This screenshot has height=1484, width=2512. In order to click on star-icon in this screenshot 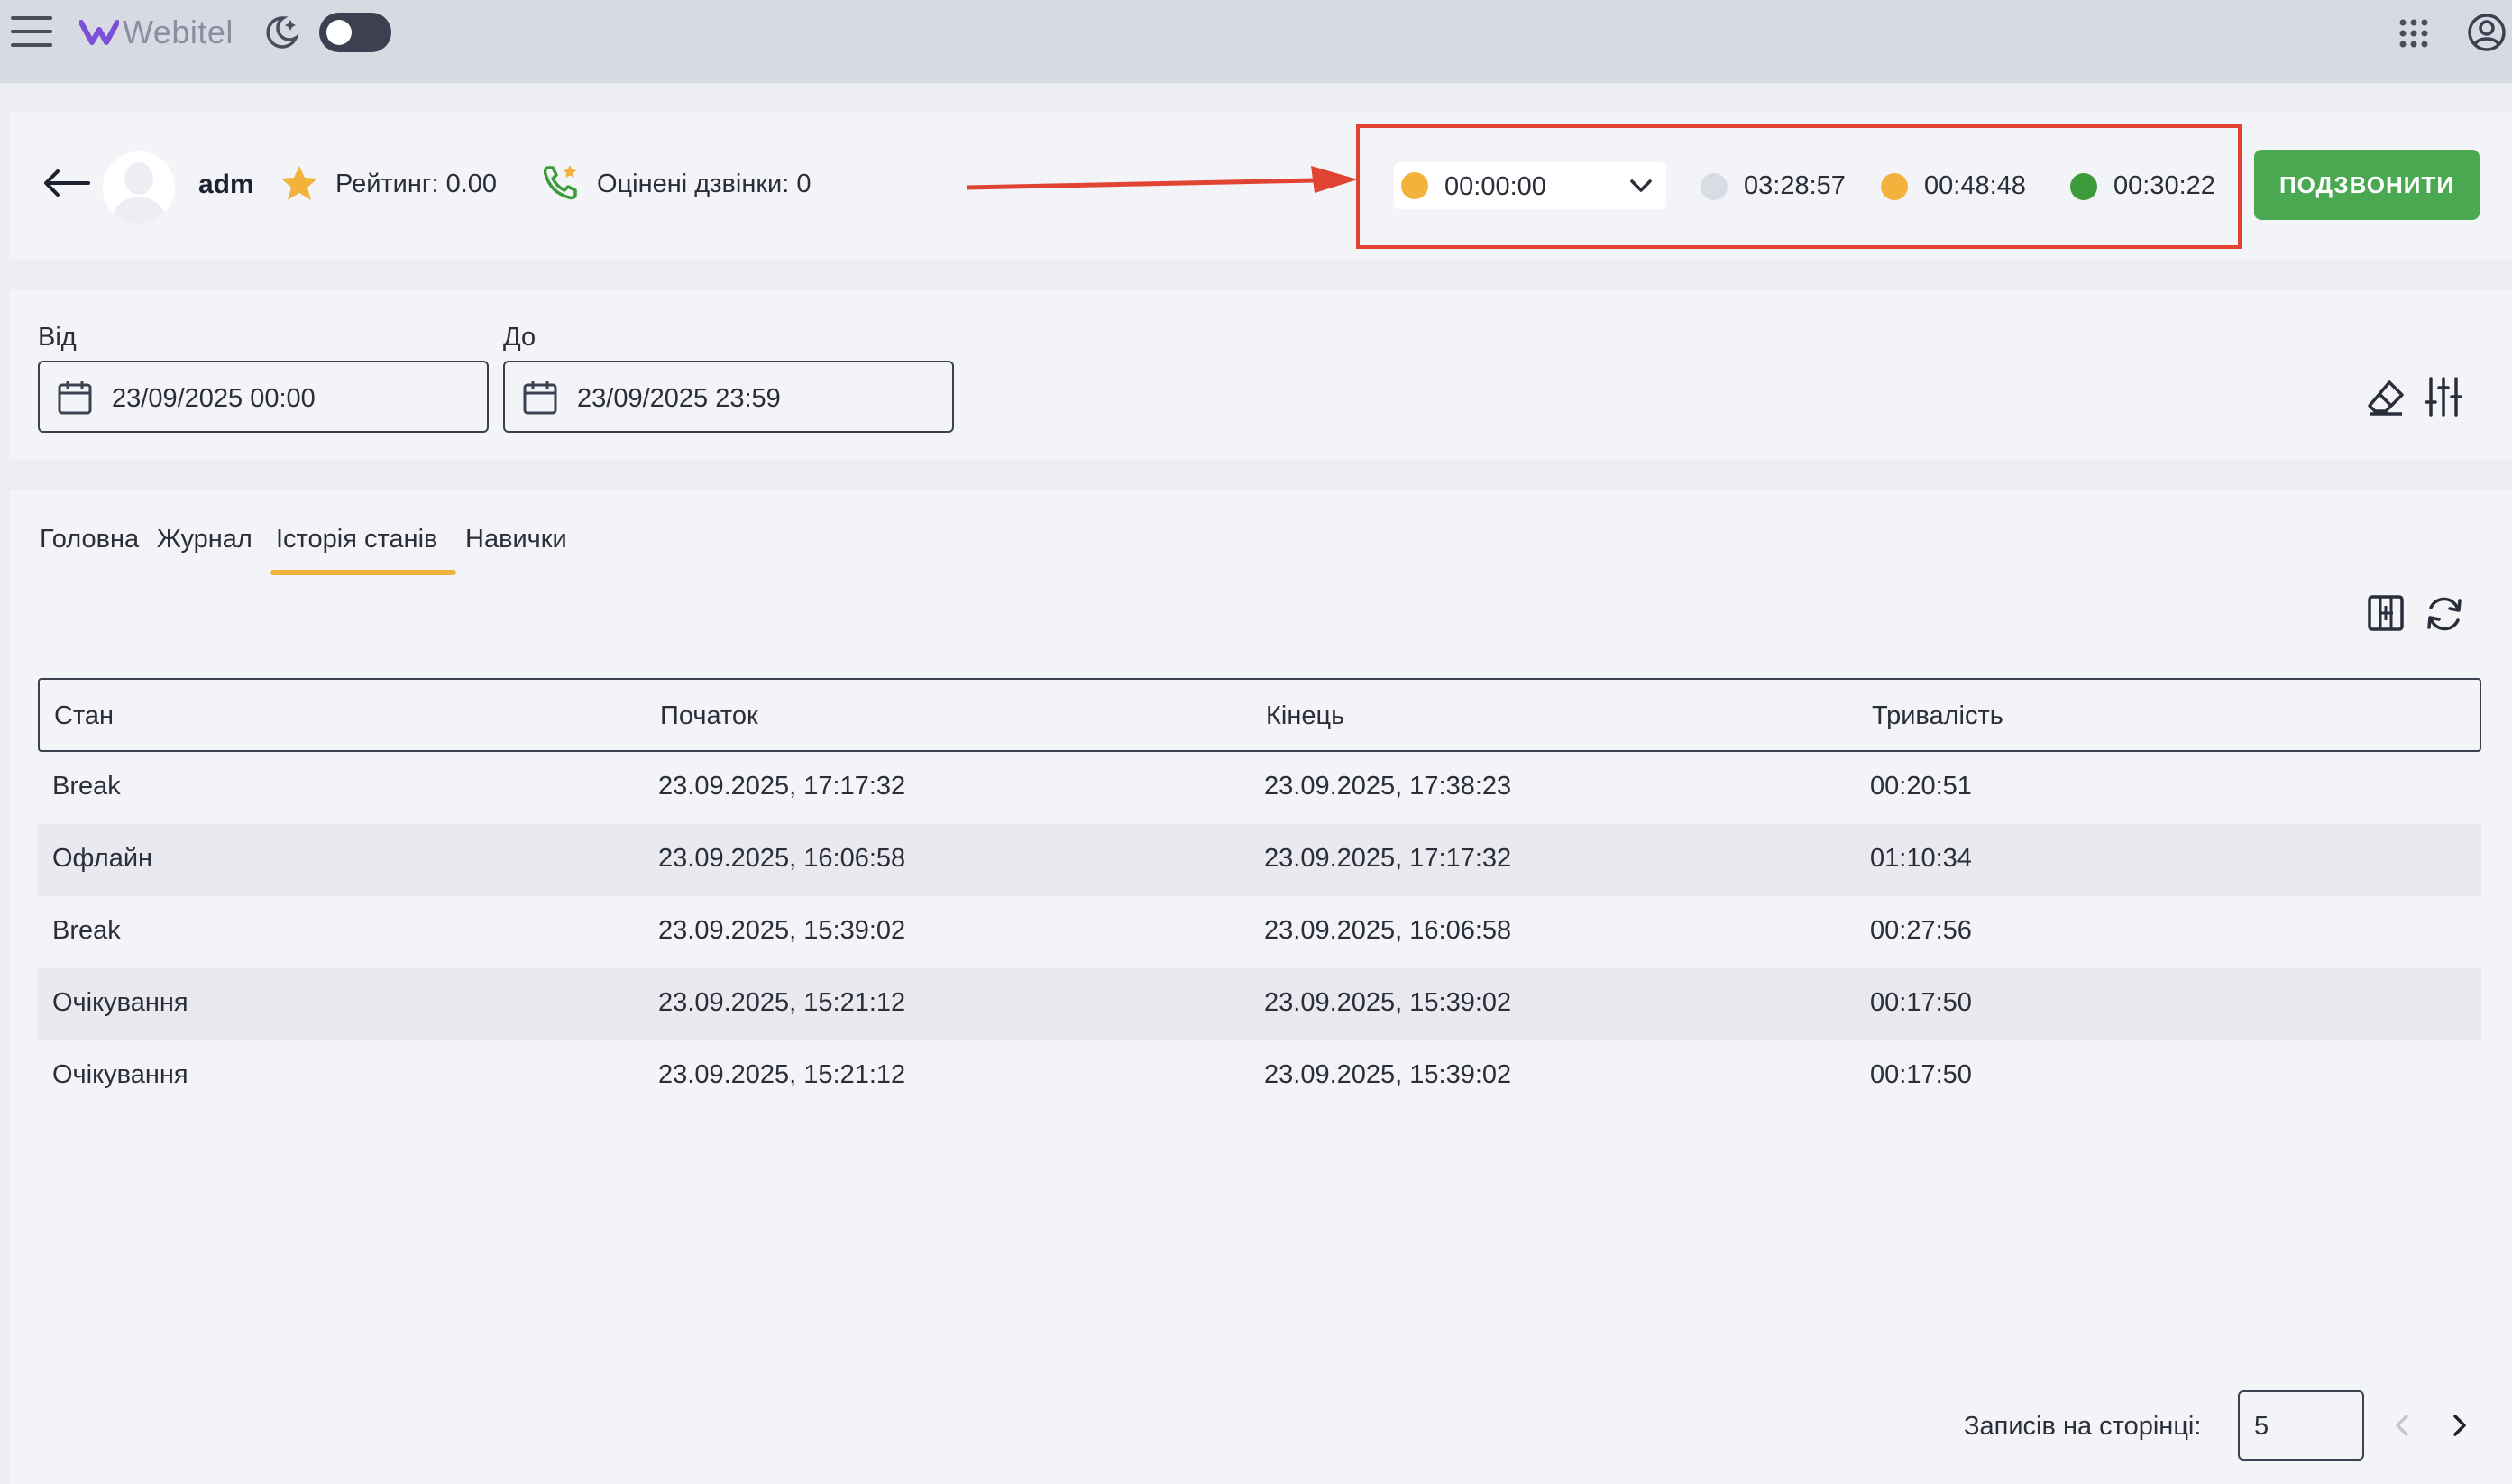, I will do `click(299, 183)`.